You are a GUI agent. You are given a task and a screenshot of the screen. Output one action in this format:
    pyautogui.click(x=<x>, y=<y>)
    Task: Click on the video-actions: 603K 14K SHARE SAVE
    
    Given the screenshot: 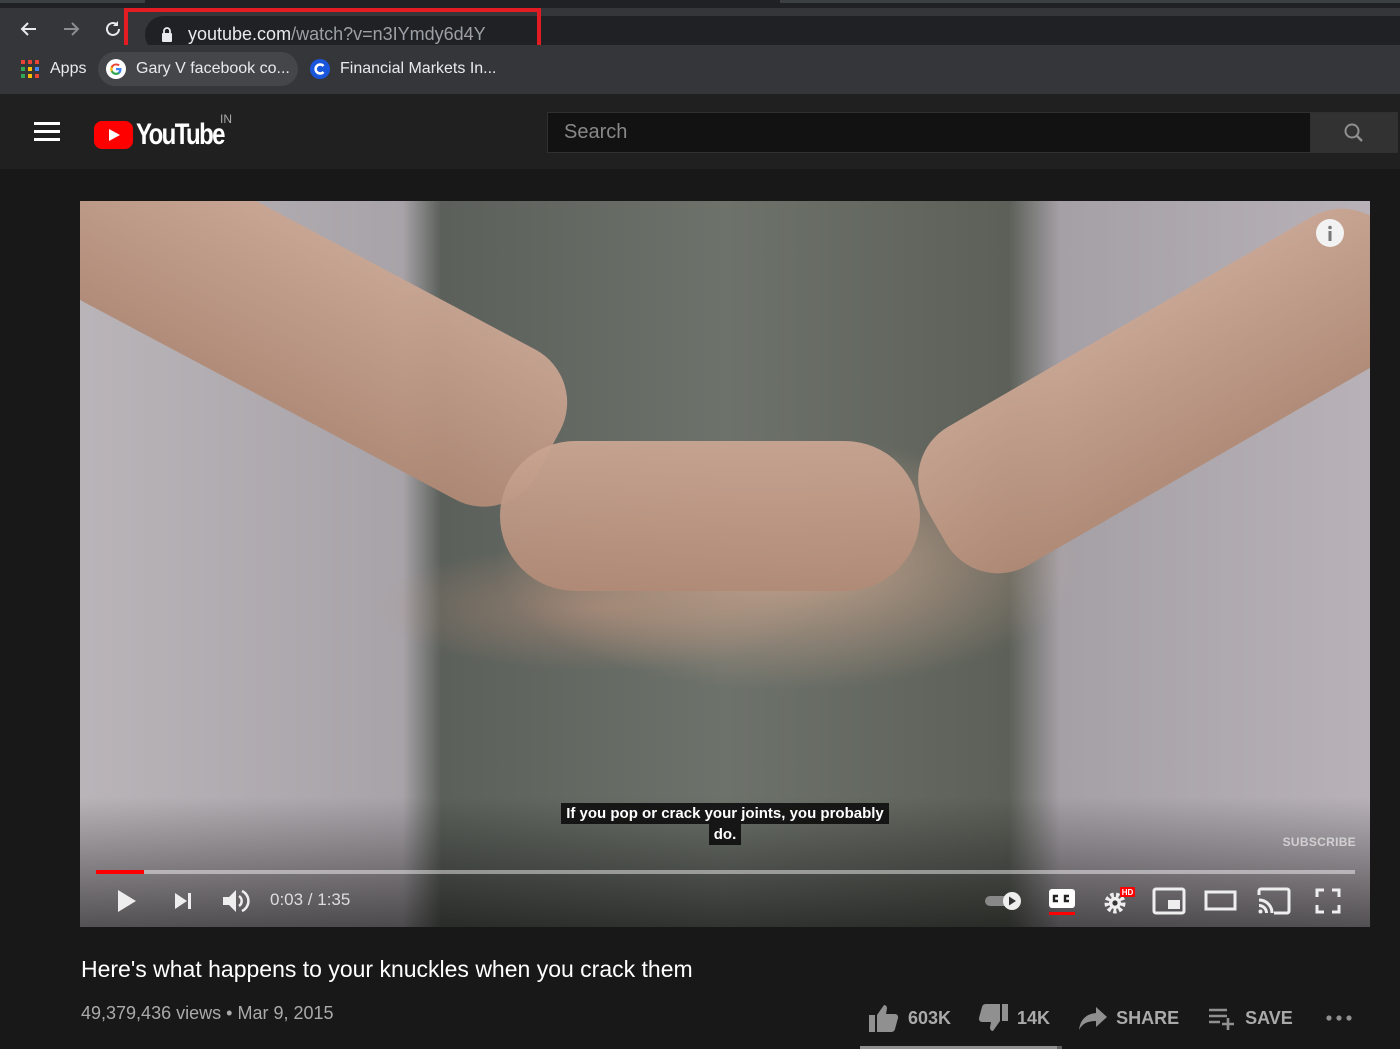 What is the action you would take?
    pyautogui.click(x=1110, y=1018)
    